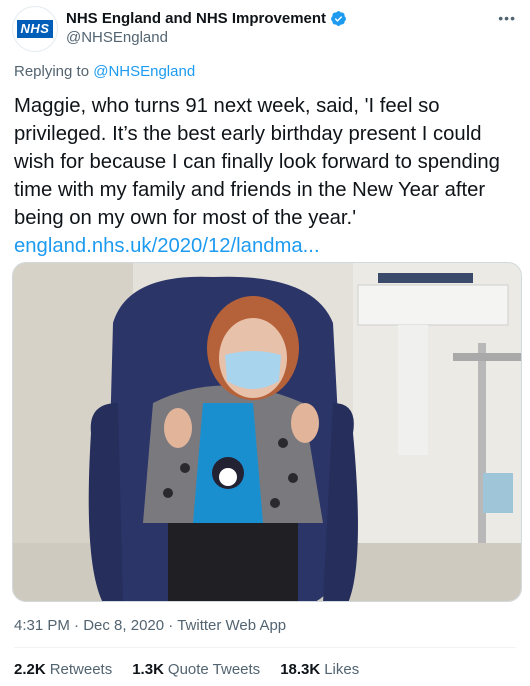 This screenshot has width=530, height=686. What do you see at coordinates (123, 625) in the screenshot?
I see `tweet-date: Dec 8, 2020` at bounding box center [123, 625].